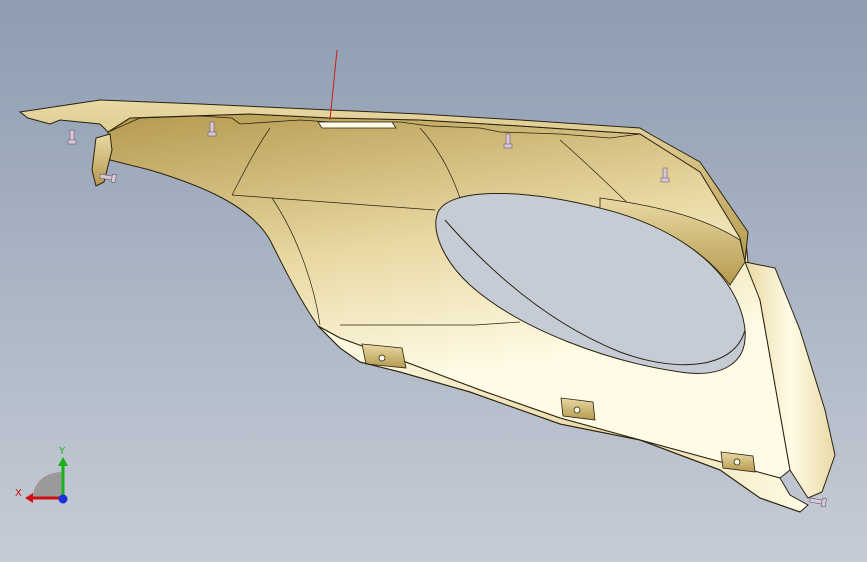  Describe the element at coordinates (47, 485) in the screenshot. I see `triad-base-icon` at that location.